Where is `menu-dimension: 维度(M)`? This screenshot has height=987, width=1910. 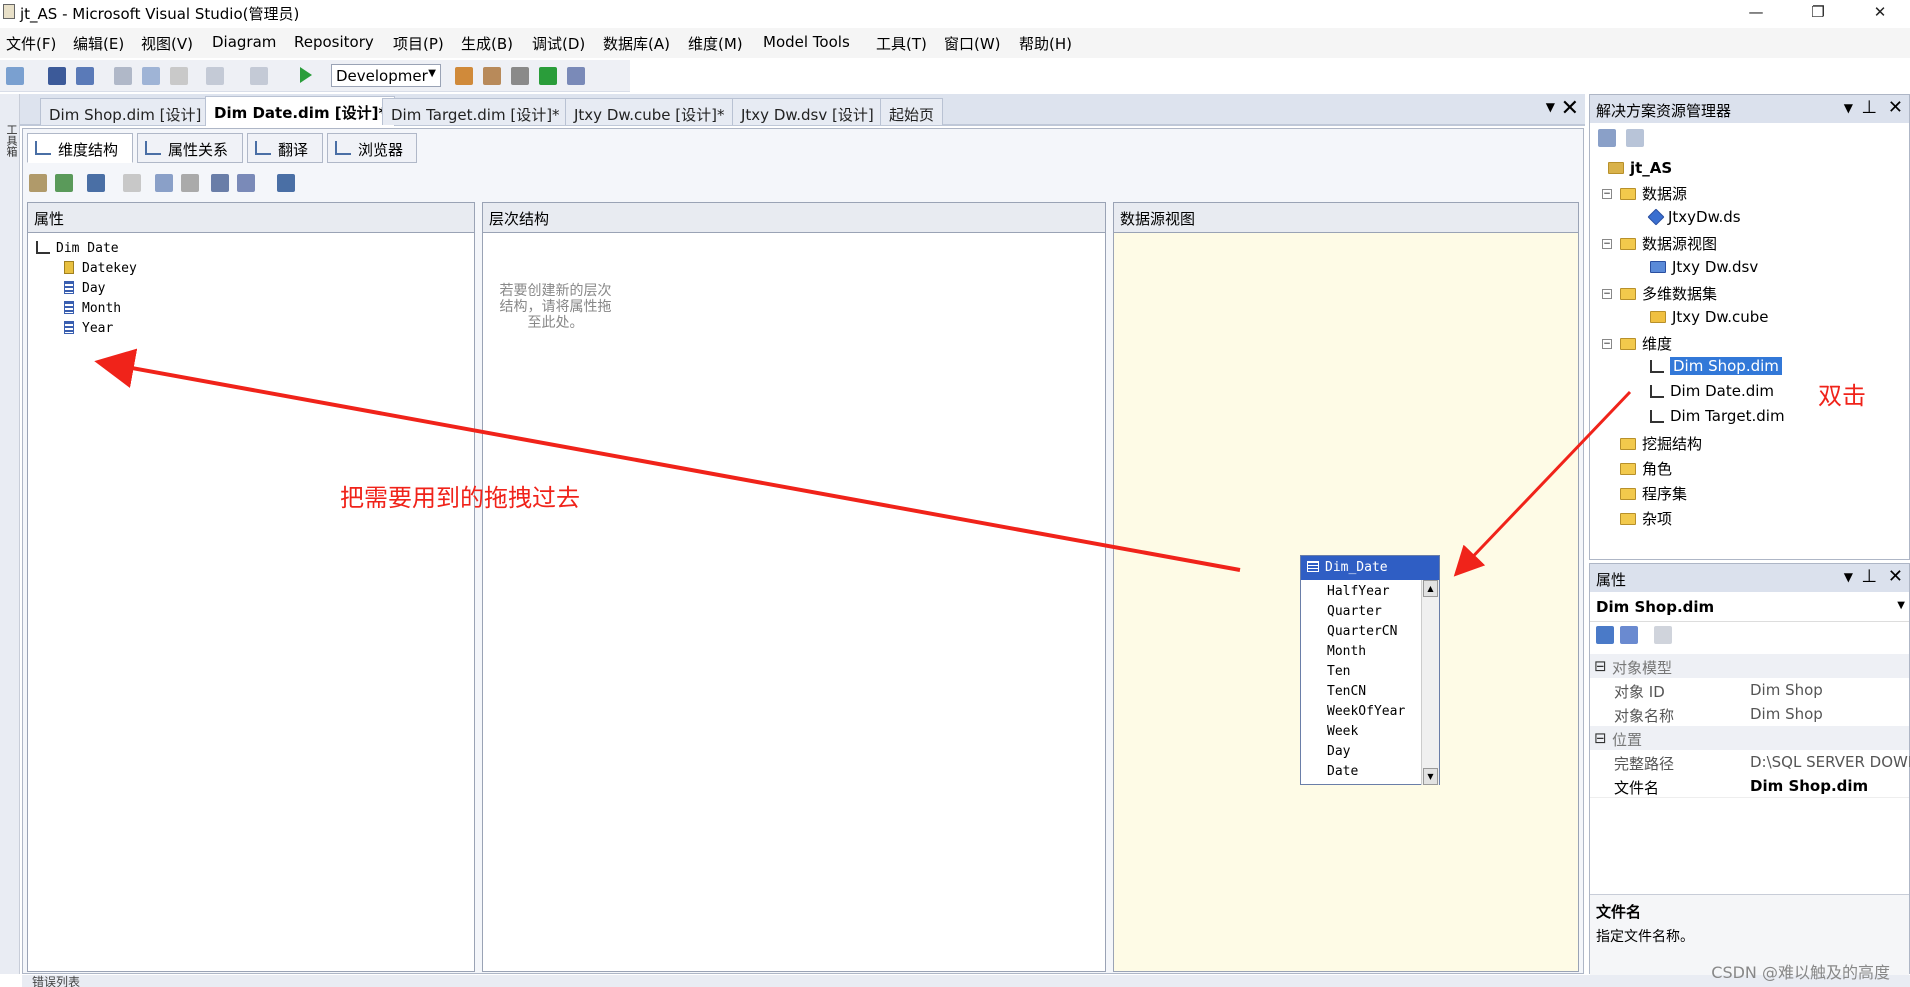 menu-dimension: 维度(M) is located at coordinates (715, 43).